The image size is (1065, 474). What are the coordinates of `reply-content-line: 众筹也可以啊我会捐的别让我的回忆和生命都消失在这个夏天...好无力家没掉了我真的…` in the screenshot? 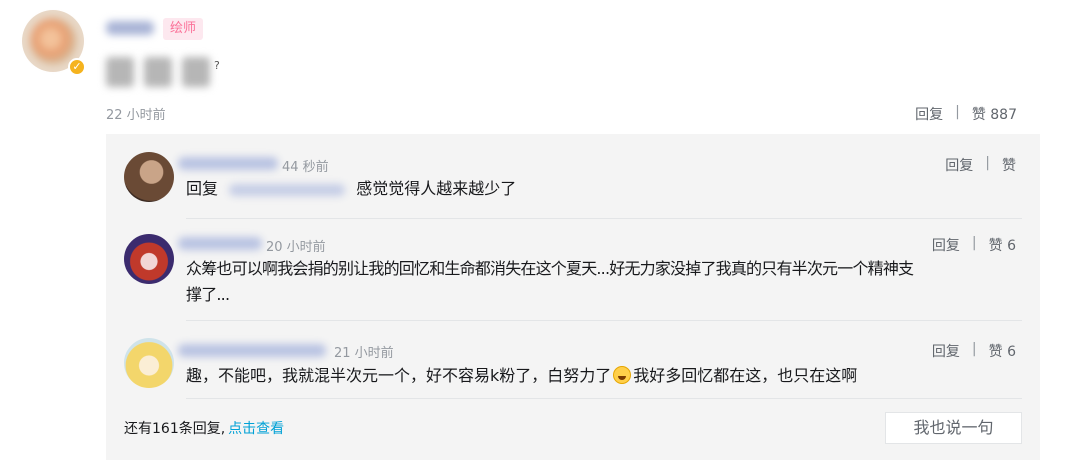 It's located at (550, 268).